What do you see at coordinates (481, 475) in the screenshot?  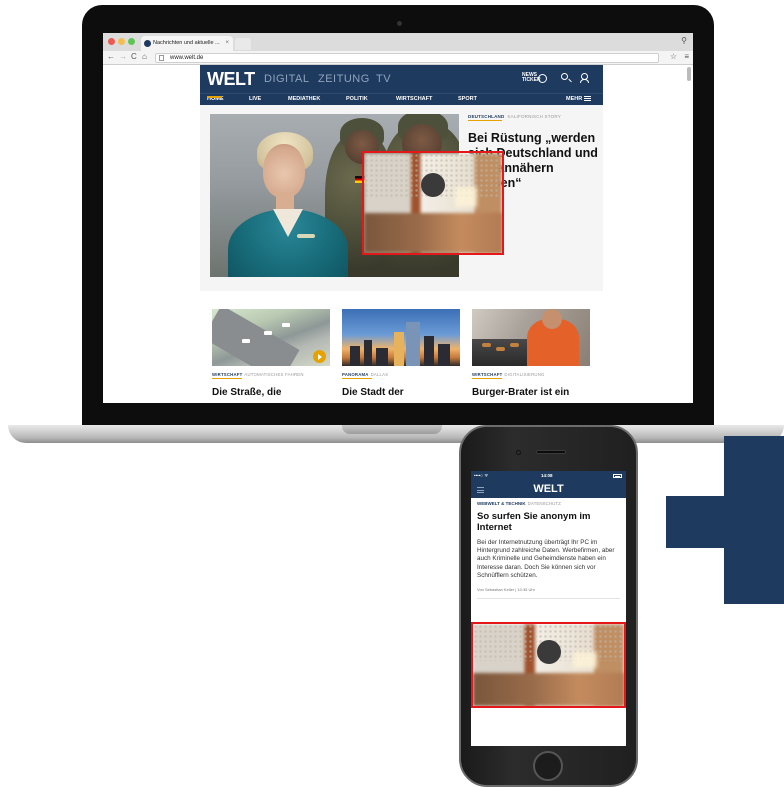 I see `signal-indicator: ••••○ ᯤ` at bounding box center [481, 475].